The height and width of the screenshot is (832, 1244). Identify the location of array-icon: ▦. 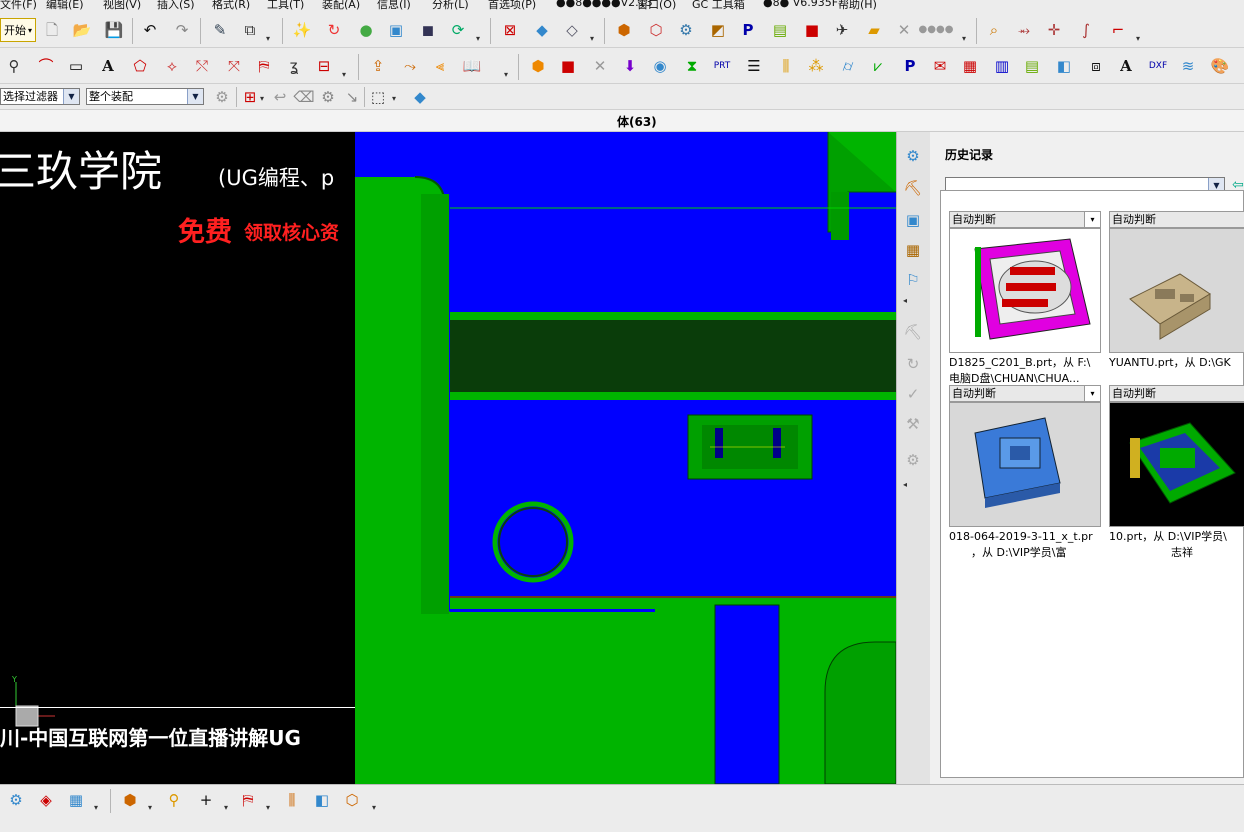
(76, 800).